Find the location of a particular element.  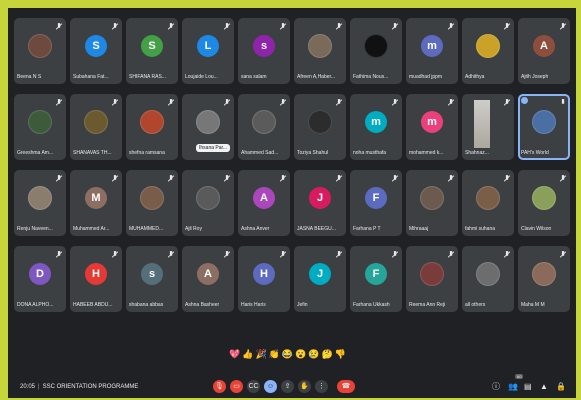

captions-button: CC is located at coordinates (253, 386).